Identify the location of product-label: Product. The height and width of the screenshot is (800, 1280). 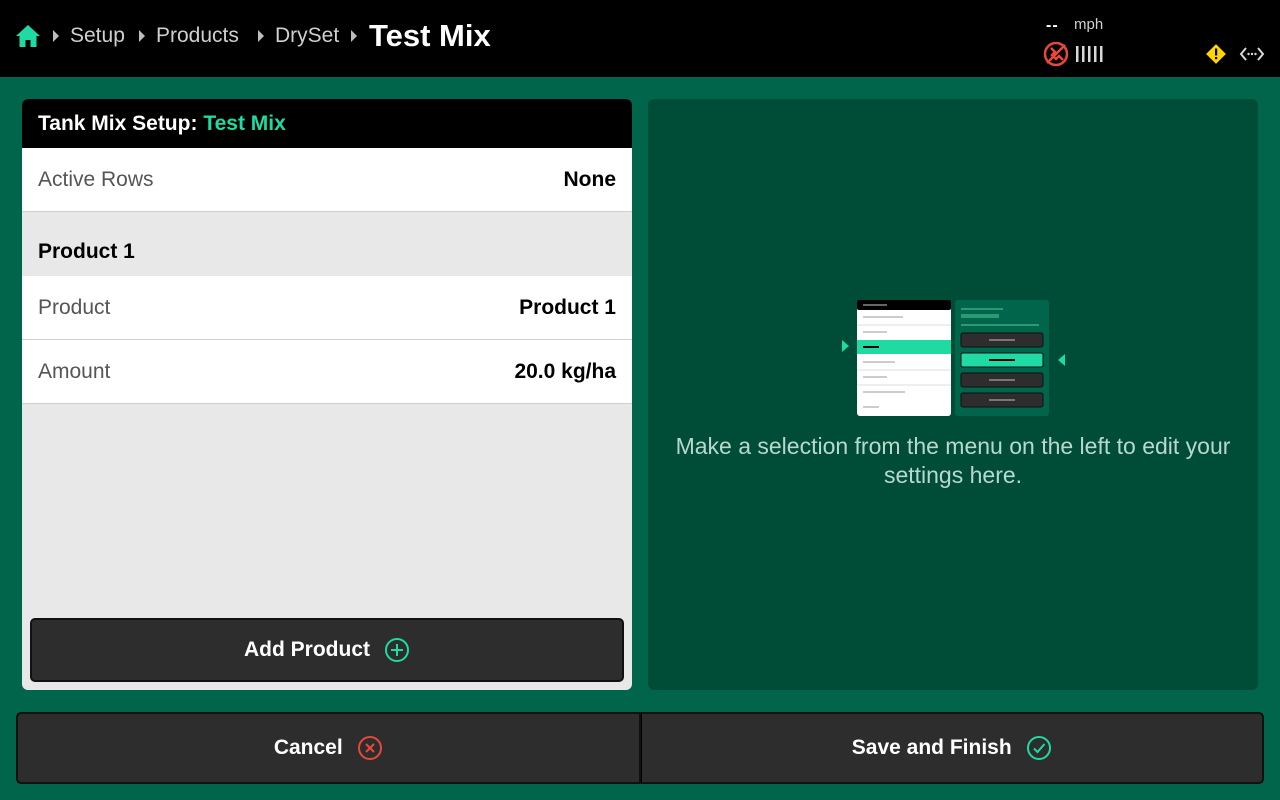
(74, 307).